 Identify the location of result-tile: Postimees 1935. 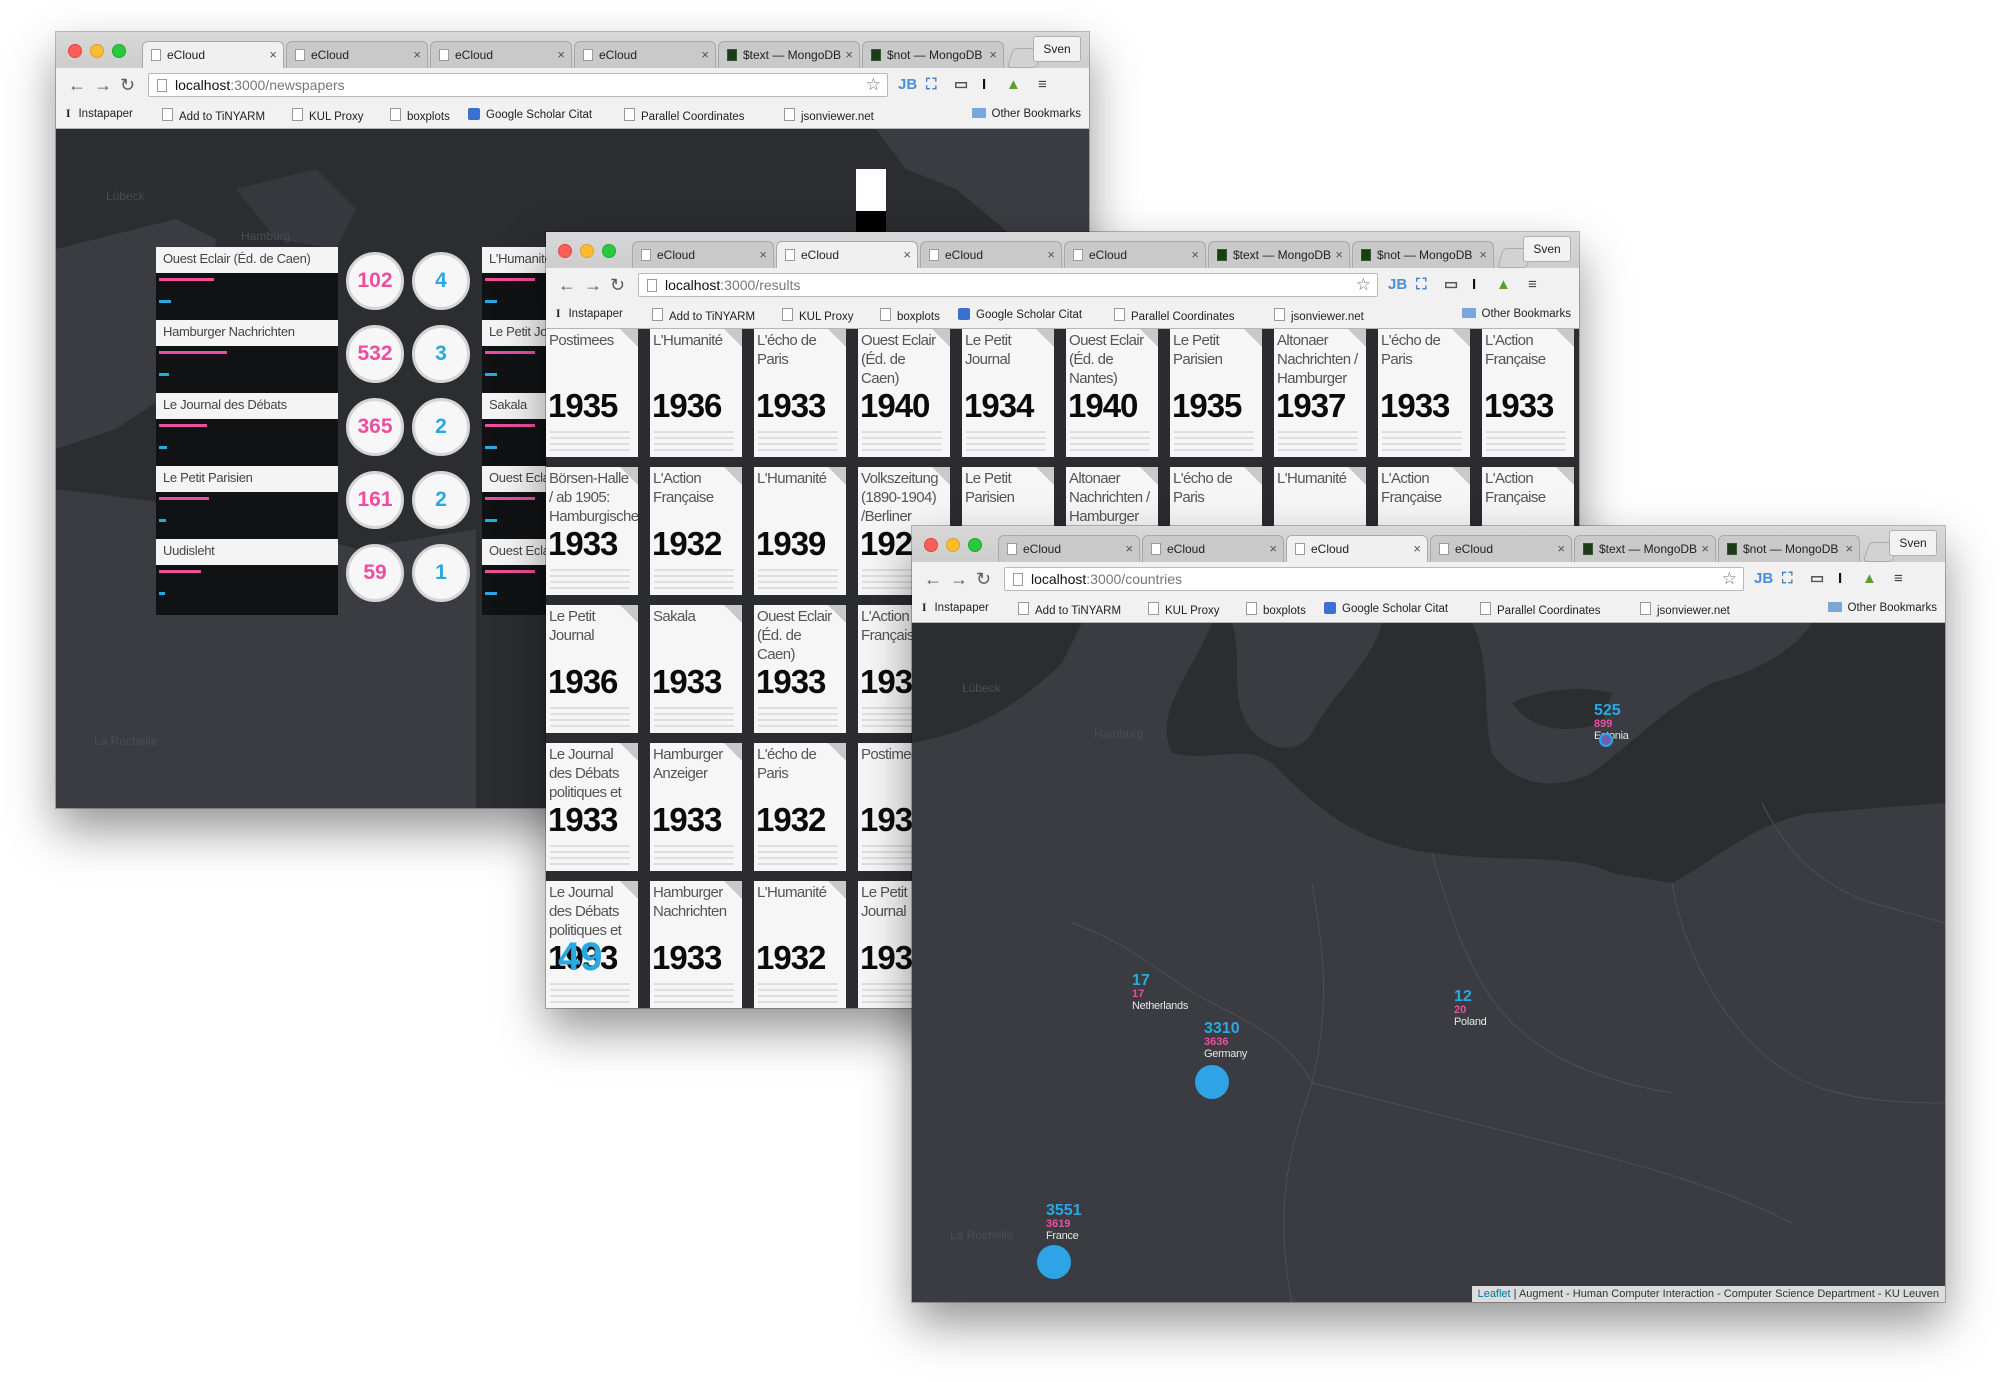
(592, 393).